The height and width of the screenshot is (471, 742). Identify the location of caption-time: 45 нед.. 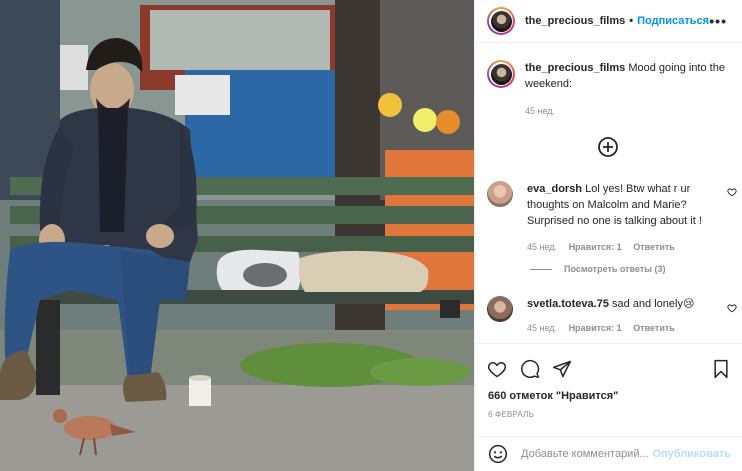
(540, 111).